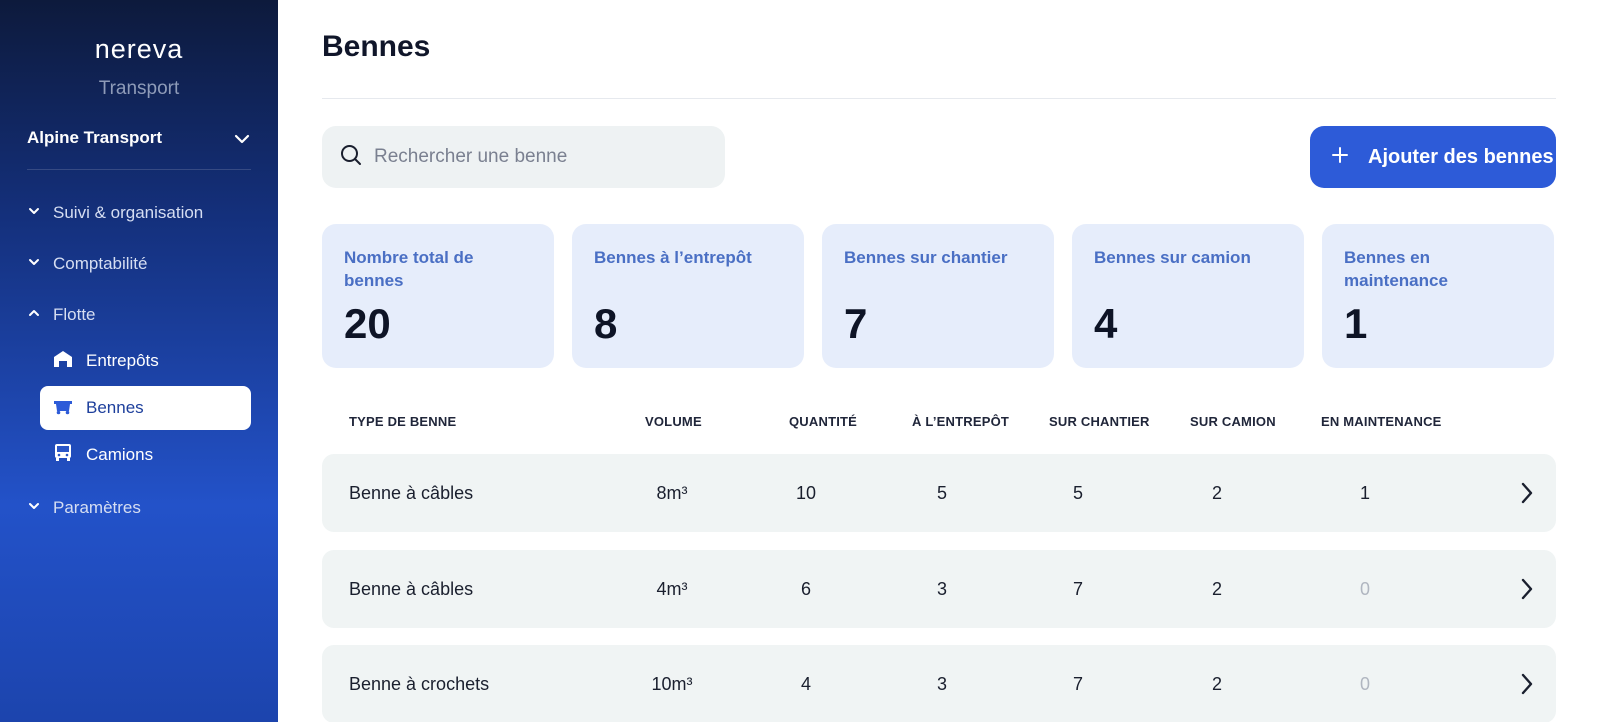 This screenshot has height=722, width=1600. Describe the element at coordinates (1356, 323) in the screenshot. I see `stat-value: 1` at that location.